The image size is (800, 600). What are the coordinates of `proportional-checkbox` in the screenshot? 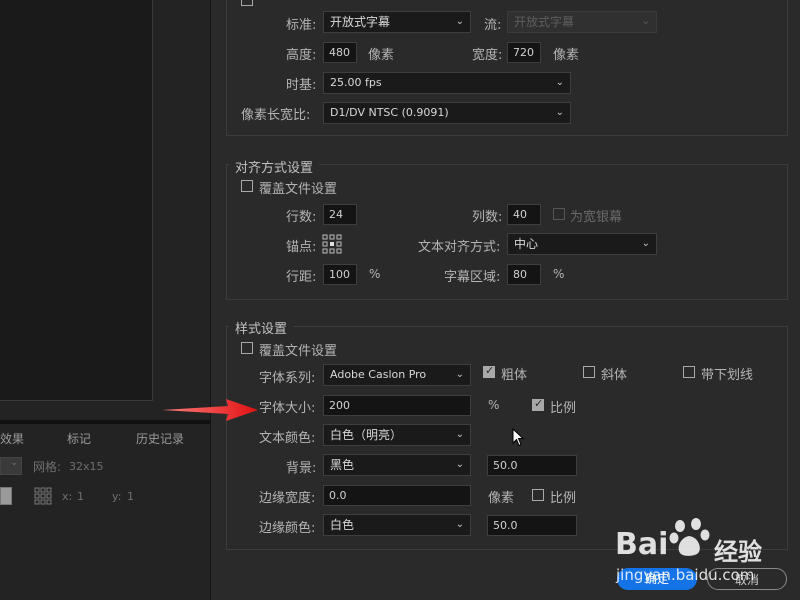 It's located at (538, 404).